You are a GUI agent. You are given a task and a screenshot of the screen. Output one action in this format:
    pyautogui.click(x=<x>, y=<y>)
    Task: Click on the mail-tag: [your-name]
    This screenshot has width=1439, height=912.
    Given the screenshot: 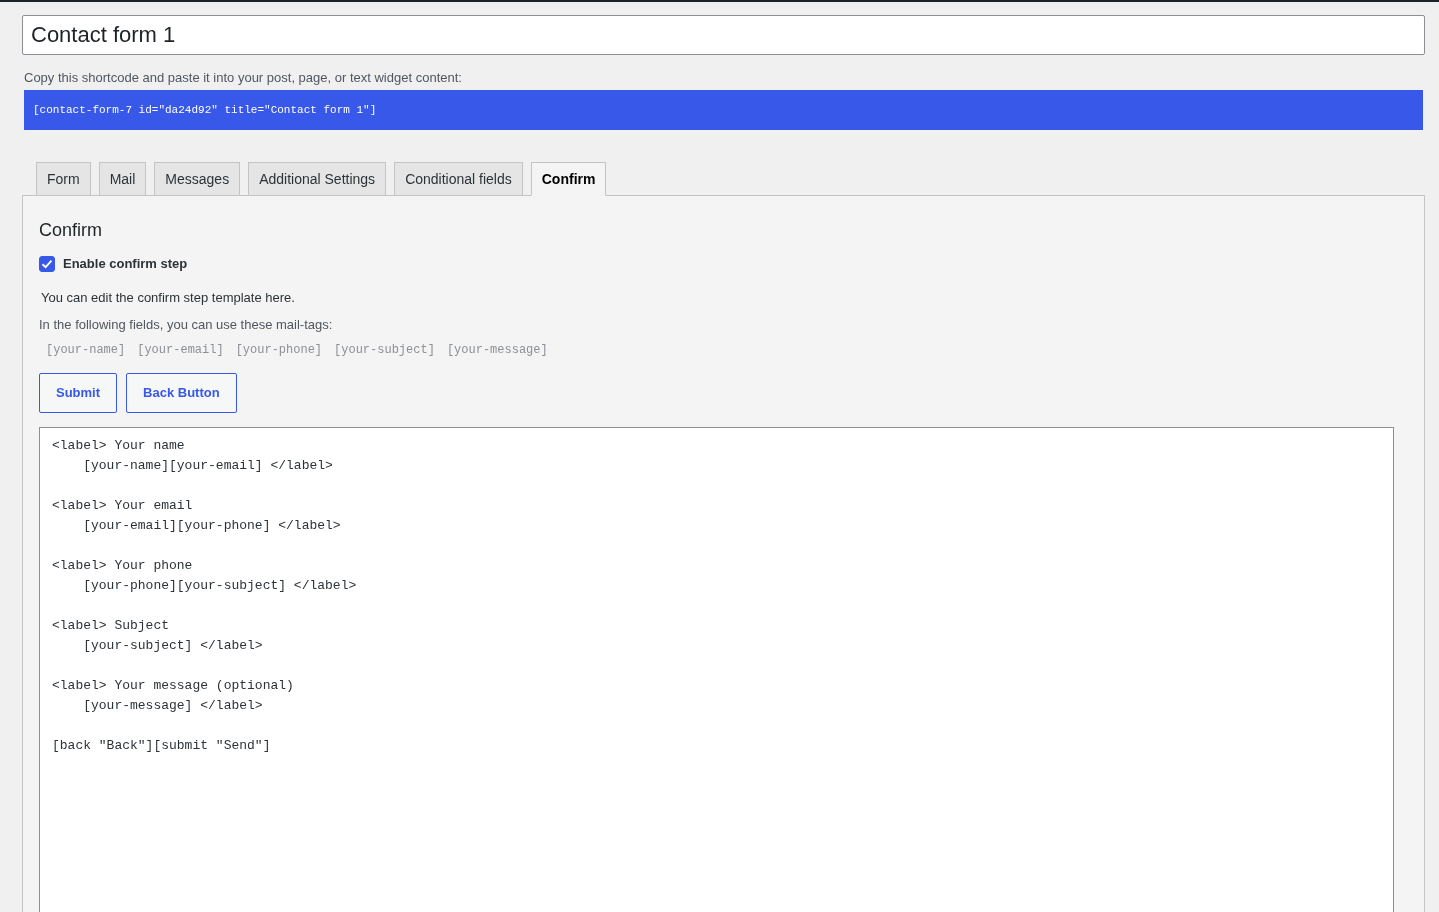 What is the action you would take?
    pyautogui.click(x=86, y=349)
    